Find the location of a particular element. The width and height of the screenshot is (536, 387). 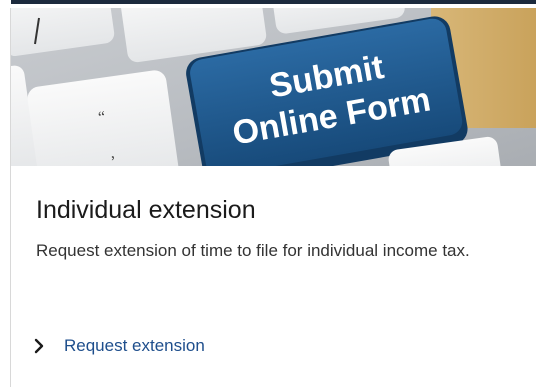

card-title: Individual extension is located at coordinates (146, 210).